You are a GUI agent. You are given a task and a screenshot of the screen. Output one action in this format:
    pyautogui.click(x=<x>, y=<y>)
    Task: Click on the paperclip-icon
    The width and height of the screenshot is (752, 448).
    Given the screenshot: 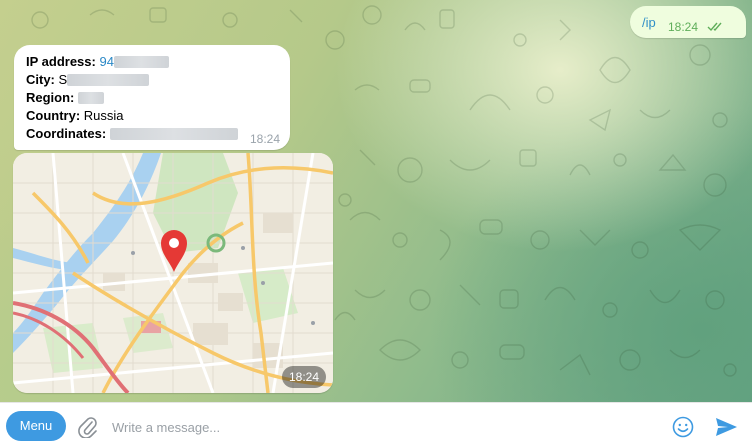 What is the action you would take?
    pyautogui.click(x=88, y=427)
    